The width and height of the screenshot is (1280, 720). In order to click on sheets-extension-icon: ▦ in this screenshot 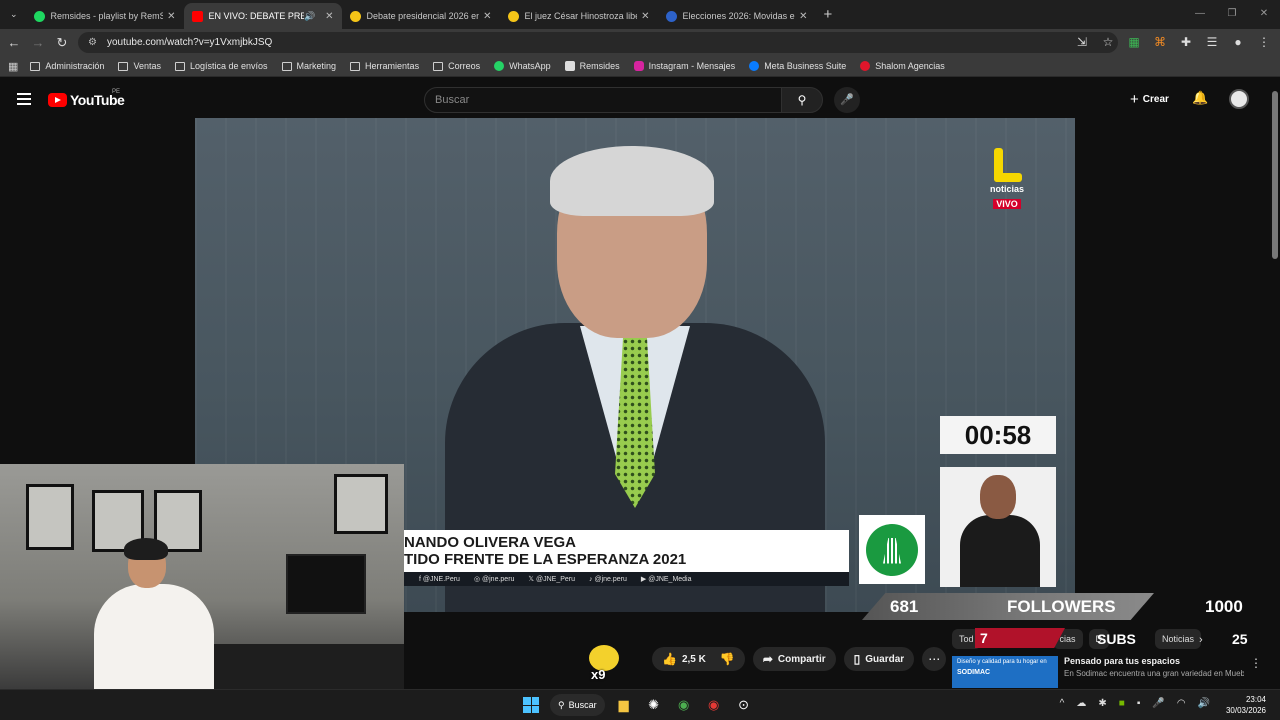, I will do `click(1134, 42)`.